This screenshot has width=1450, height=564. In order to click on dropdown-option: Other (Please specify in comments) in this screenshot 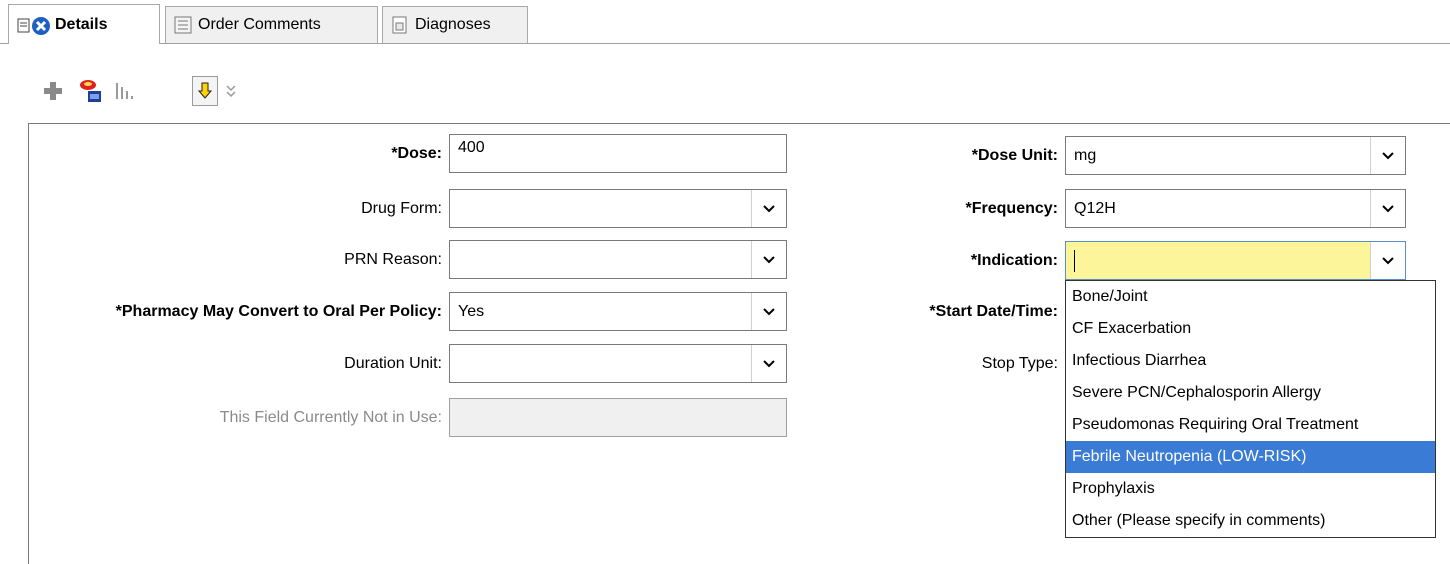, I will do `click(1250, 521)`.